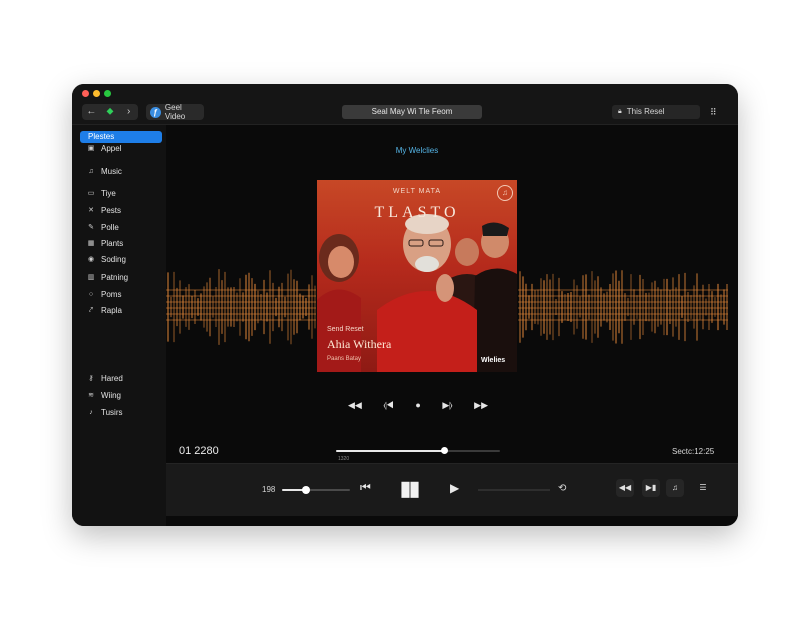 The image size is (810, 630). What do you see at coordinates (675, 488) in the screenshot?
I see `music-note-icon: ♫` at bounding box center [675, 488].